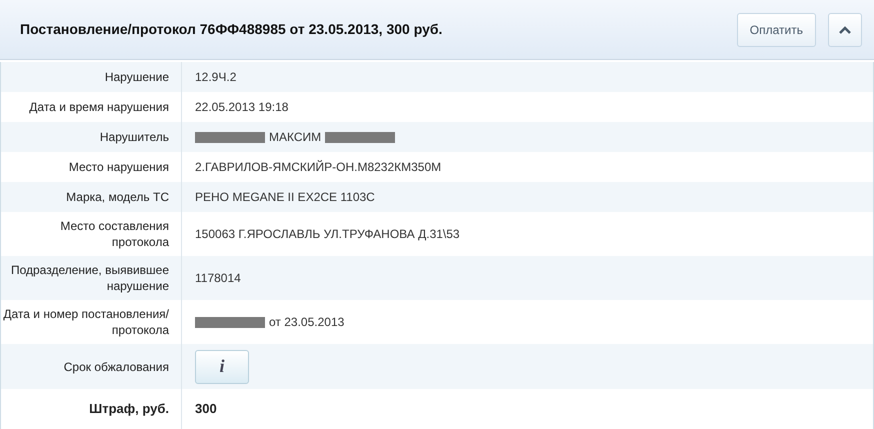 The height and width of the screenshot is (429, 874). Describe the element at coordinates (118, 167) in the screenshot. I see `field-label: Место нарушения` at that location.